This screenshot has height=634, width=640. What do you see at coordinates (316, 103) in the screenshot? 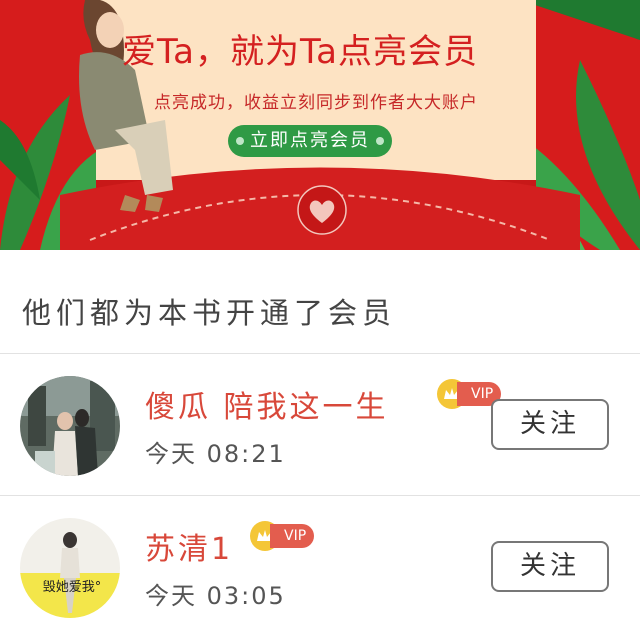
I see `banner-subline: 点亮成功，收益立刻同步到作者大大账户` at bounding box center [316, 103].